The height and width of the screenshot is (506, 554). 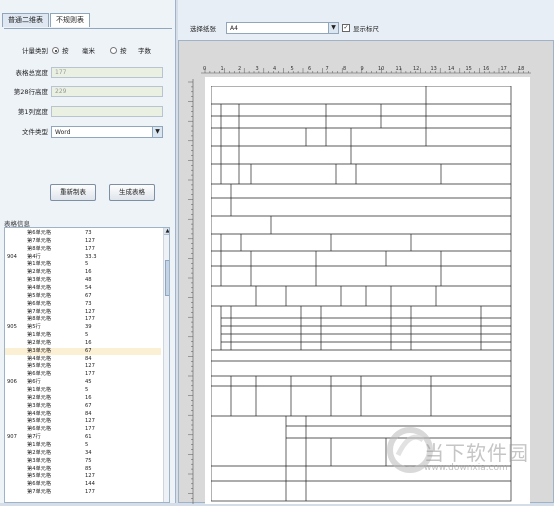 I want to click on total-width-input: 177, so click(x=107, y=72).